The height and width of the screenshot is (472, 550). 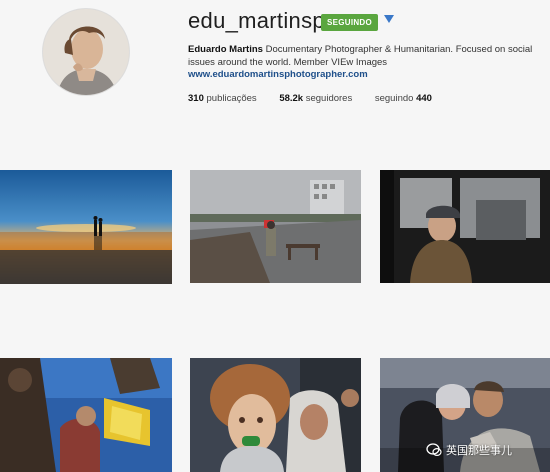 What do you see at coordinates (349, 22) in the screenshot?
I see `following-button: SEGUINDO` at bounding box center [349, 22].